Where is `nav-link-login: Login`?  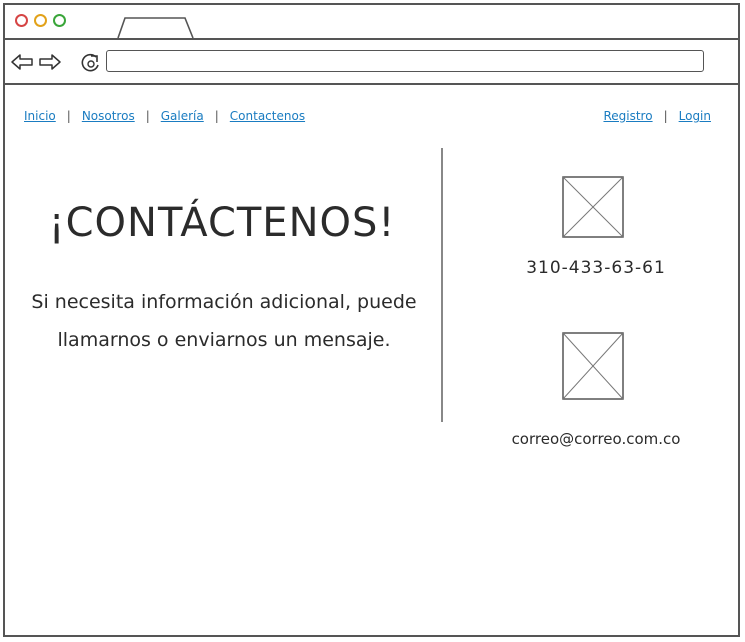 nav-link-login: Login is located at coordinates (695, 116).